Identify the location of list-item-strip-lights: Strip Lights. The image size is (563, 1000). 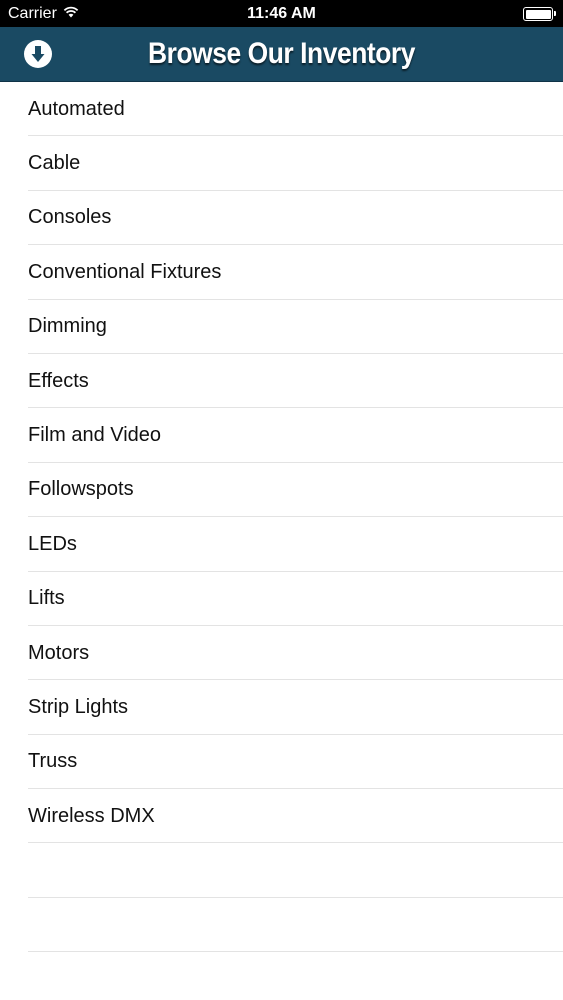
(281, 708).